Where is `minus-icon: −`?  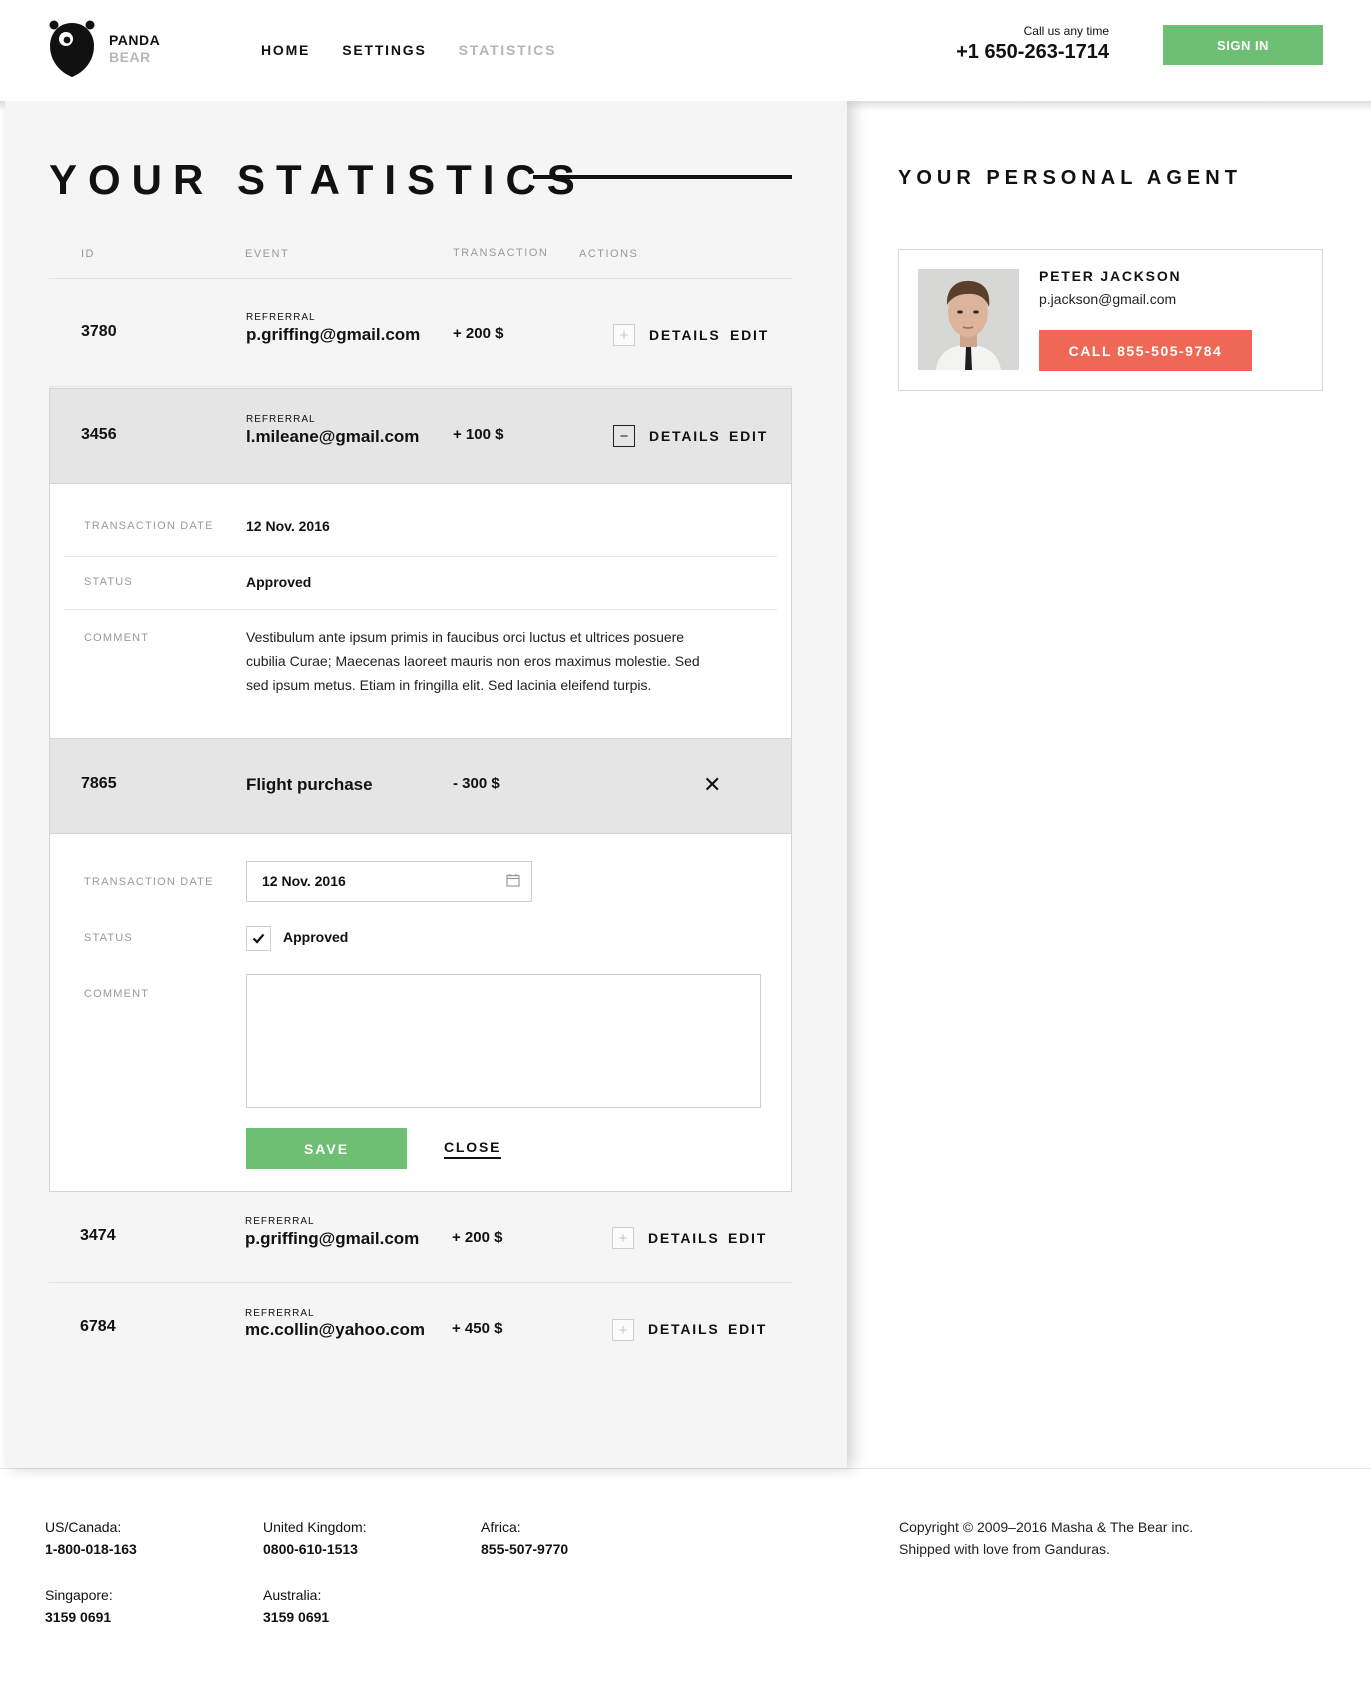 minus-icon: − is located at coordinates (624, 436).